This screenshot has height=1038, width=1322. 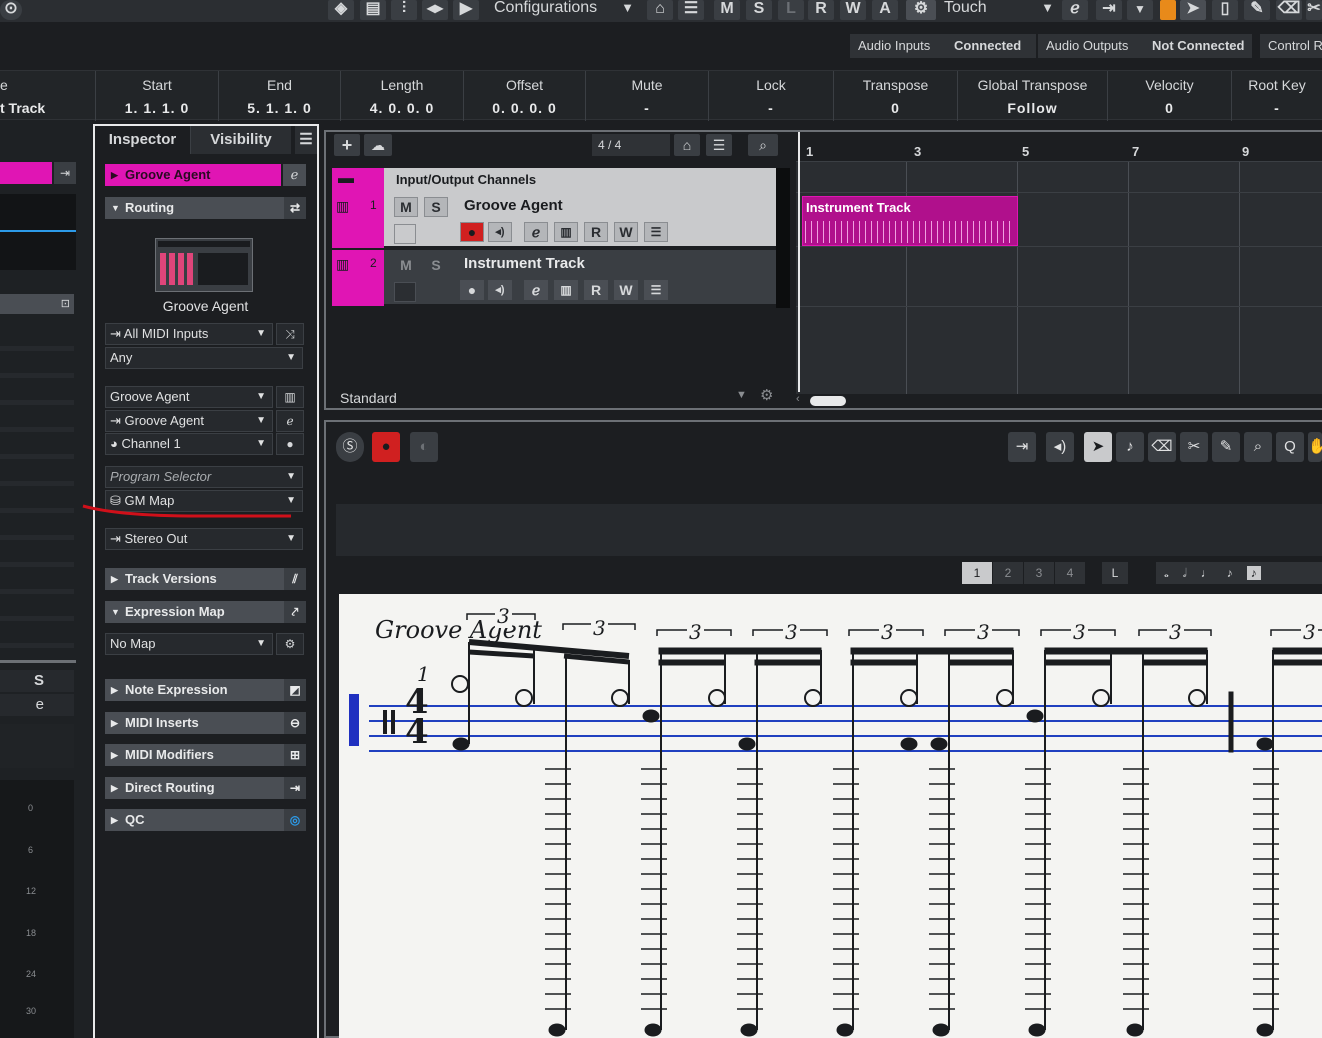 I want to click on folder-track: ▬ Input/Output Channels, so click(x=554, y=180).